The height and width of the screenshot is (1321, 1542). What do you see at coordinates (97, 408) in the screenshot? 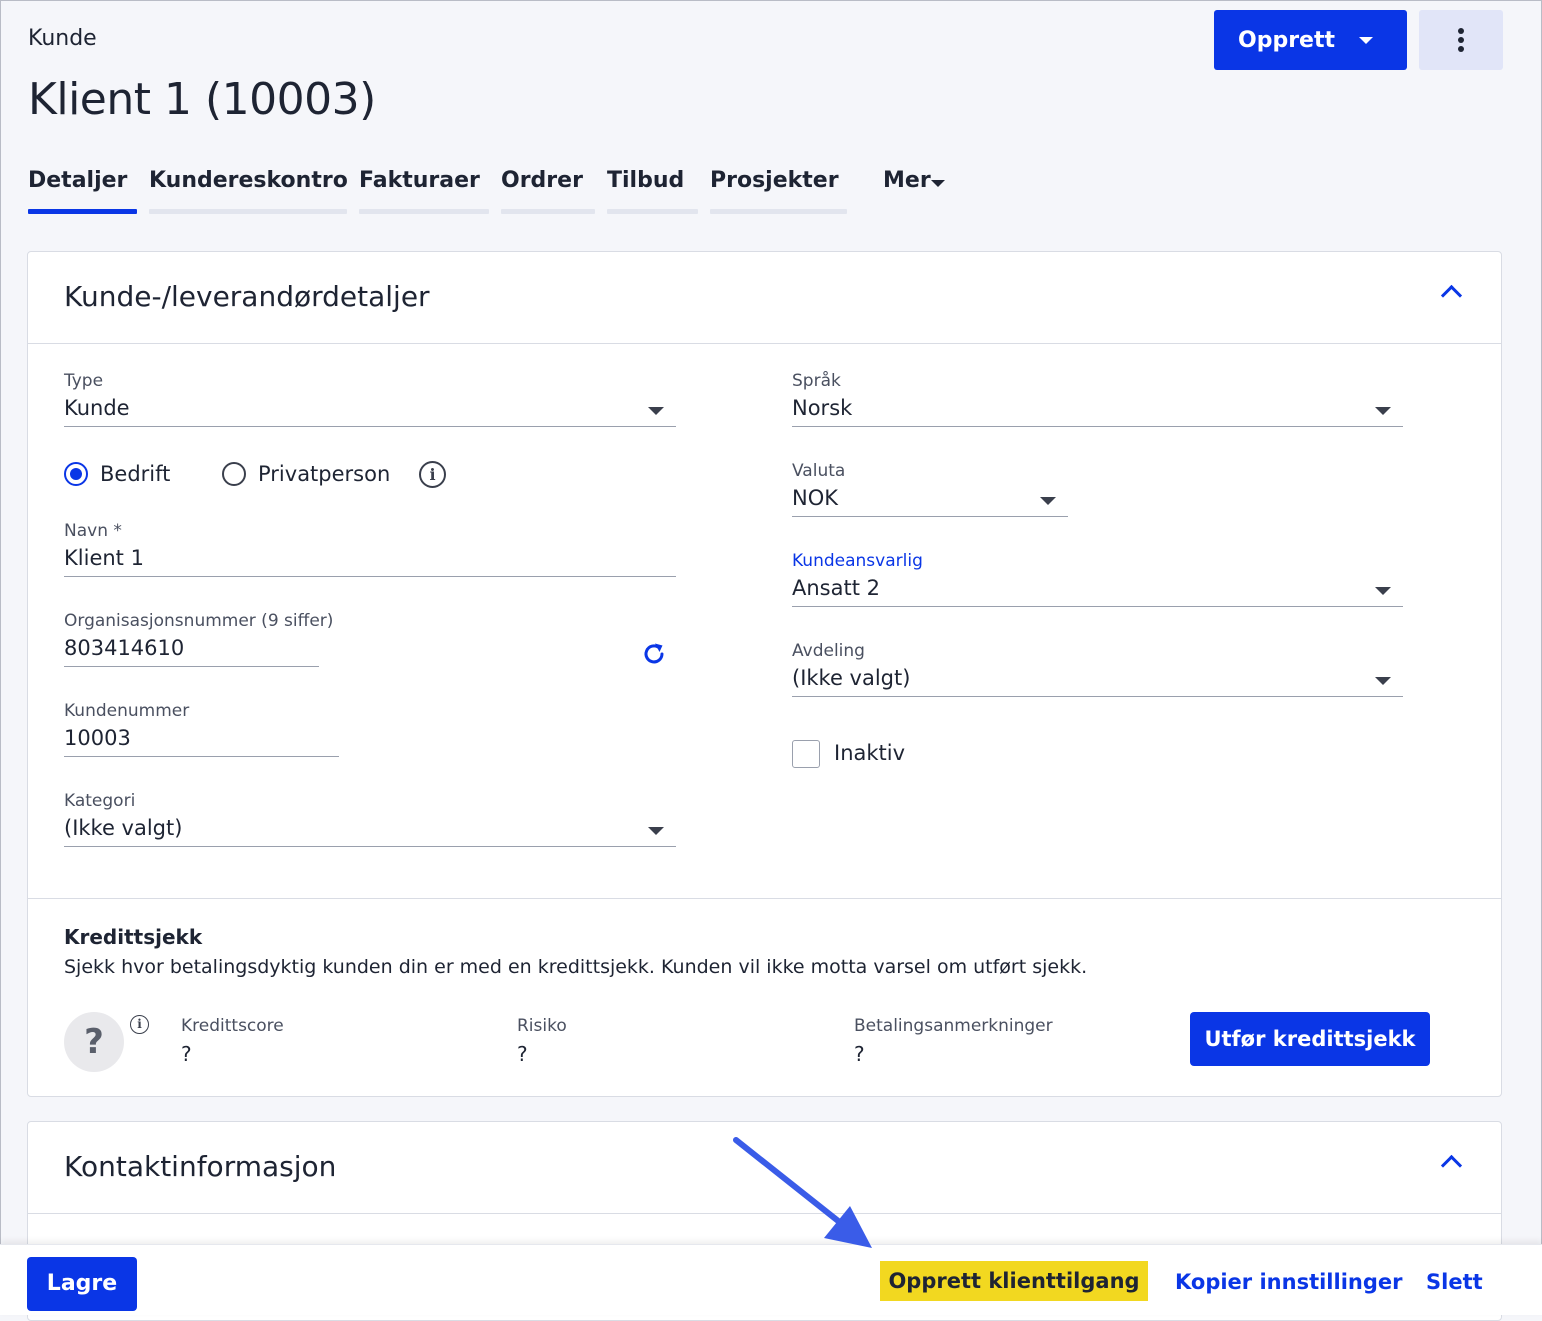
I see `field-value: Kunde` at bounding box center [97, 408].